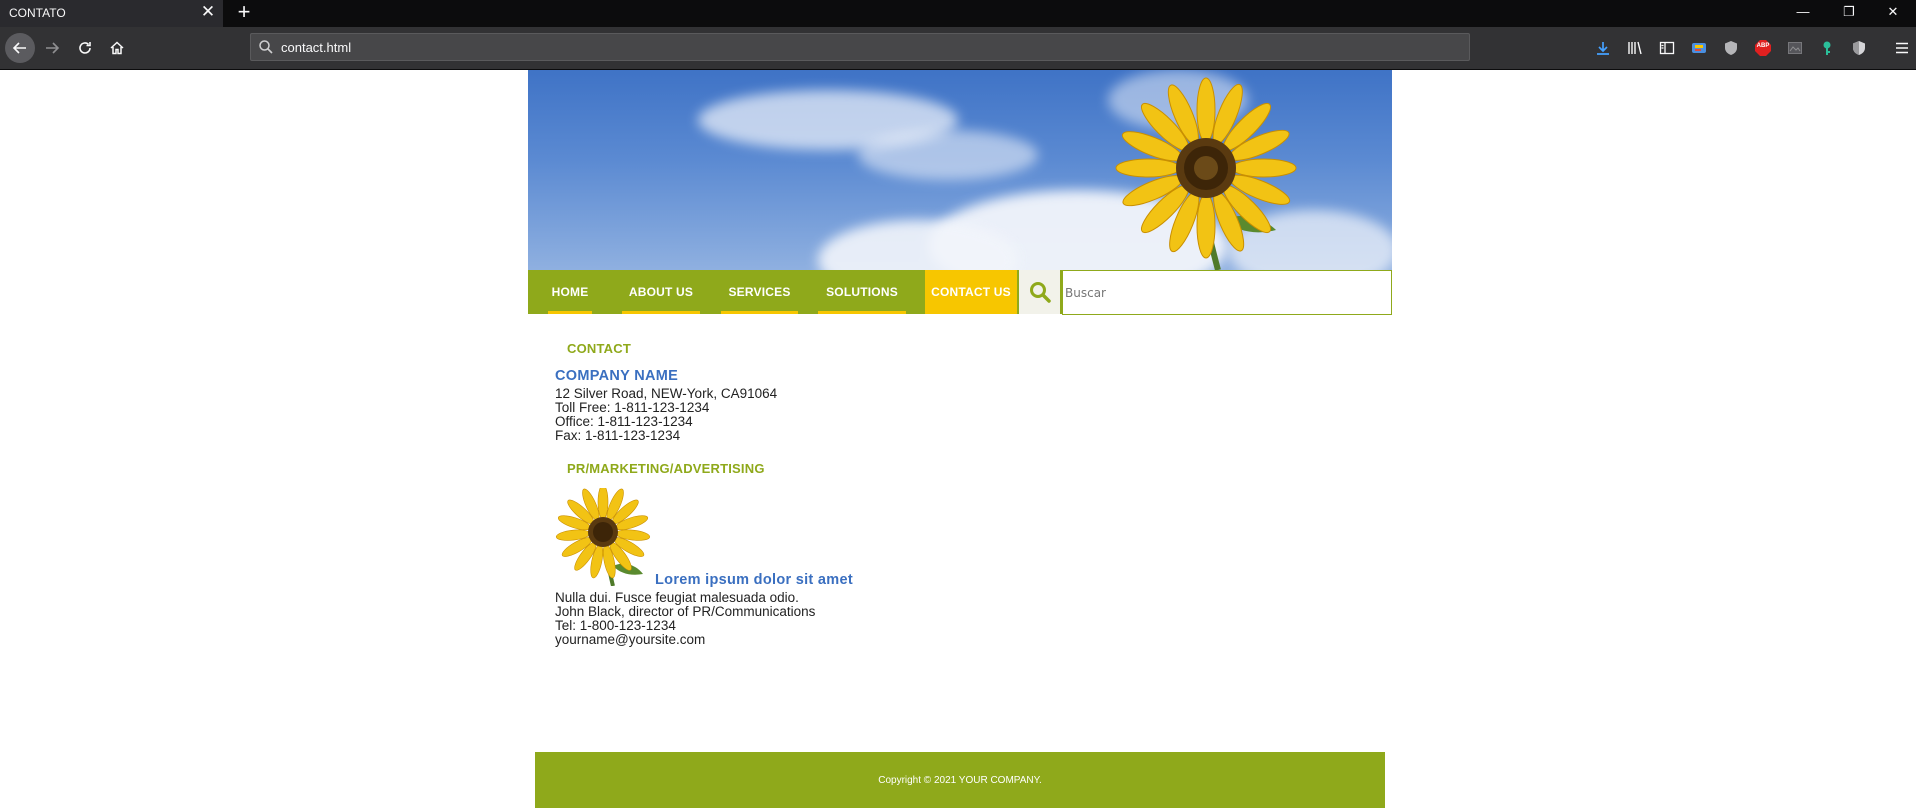  I want to click on tab-title: CONTATO, so click(37, 13).